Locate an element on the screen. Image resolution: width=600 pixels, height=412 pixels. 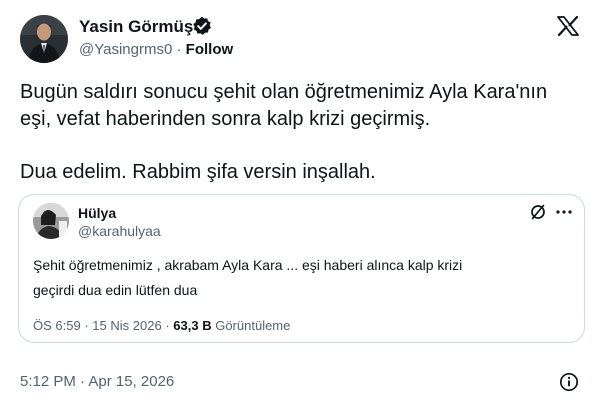
quoted-views-label: Görüntüleme is located at coordinates (253, 325).